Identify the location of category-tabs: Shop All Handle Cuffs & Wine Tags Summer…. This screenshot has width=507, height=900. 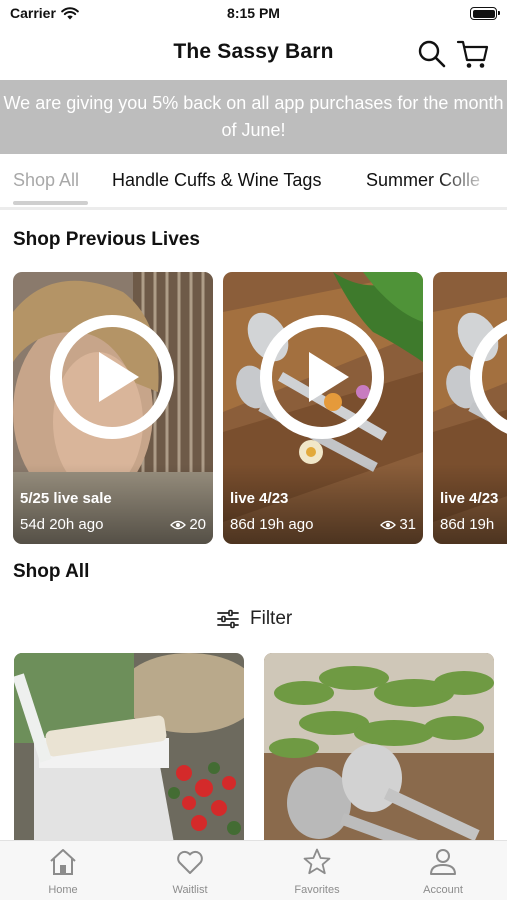
(253, 182).